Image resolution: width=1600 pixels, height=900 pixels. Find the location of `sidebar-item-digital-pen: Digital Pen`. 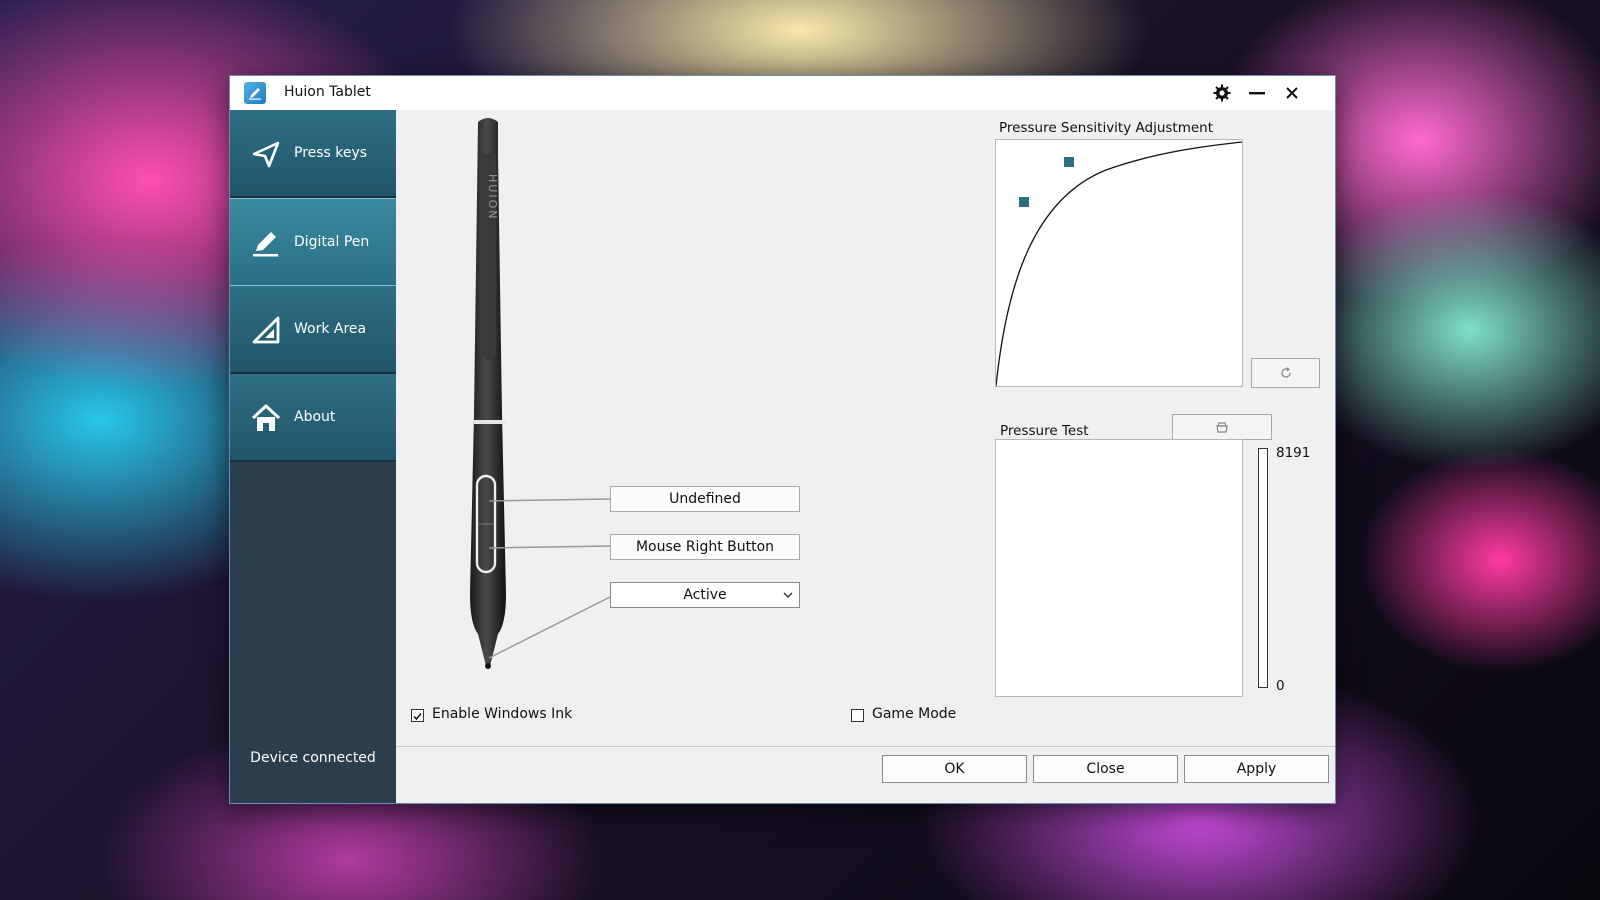

sidebar-item-digital-pen: Digital Pen is located at coordinates (313, 242).